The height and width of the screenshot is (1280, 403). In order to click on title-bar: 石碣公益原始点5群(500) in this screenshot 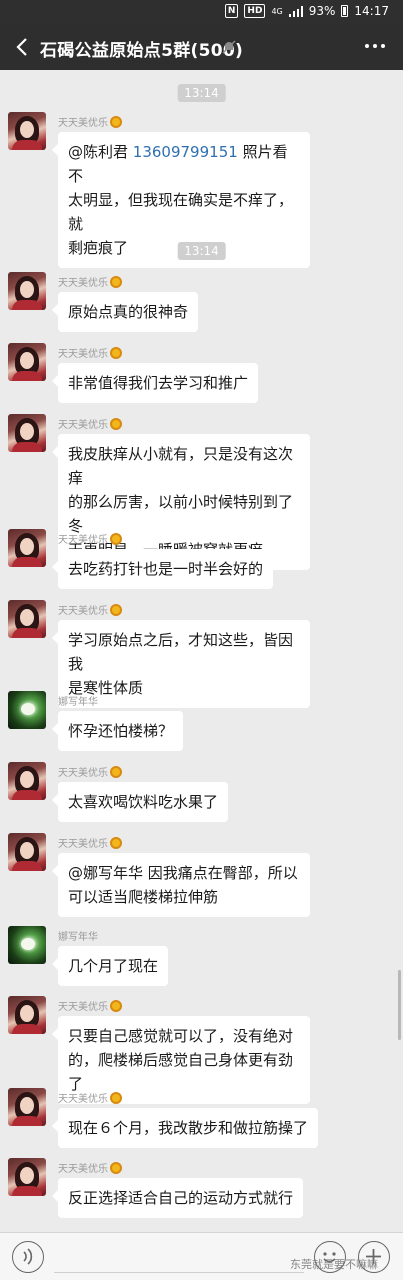, I will do `click(201, 47)`.